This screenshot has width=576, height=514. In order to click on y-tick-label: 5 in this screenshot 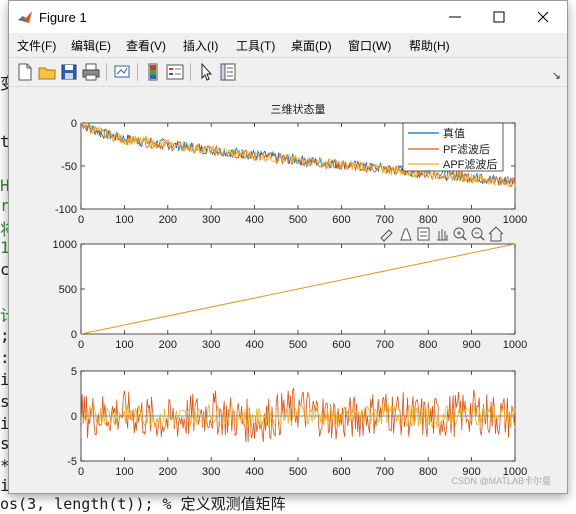, I will do `click(74, 372)`.